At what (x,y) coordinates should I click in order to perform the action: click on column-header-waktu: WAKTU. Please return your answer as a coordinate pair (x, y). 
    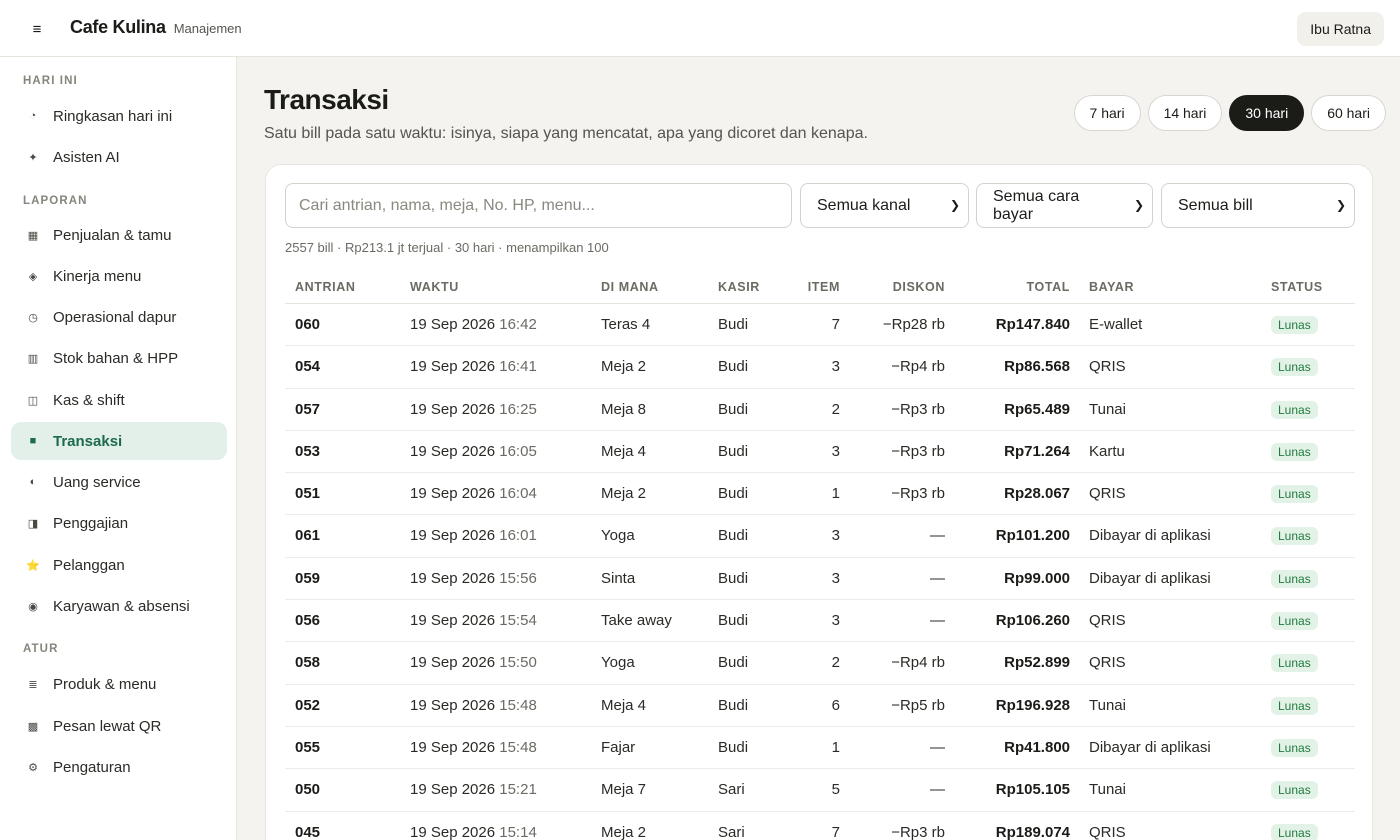
    Looking at the image, I should click on (434, 287).